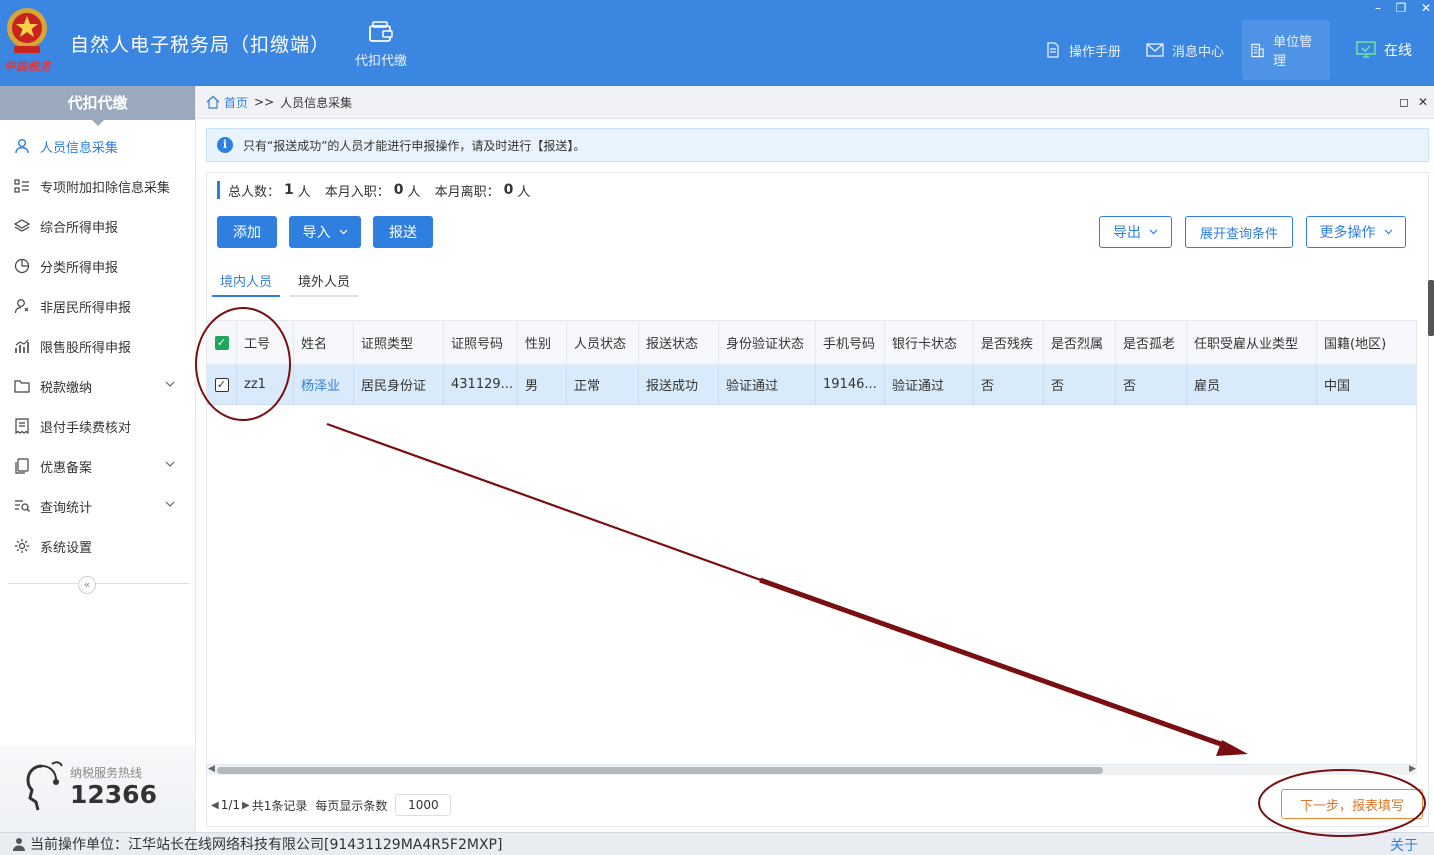  What do you see at coordinates (1293, 52) in the screenshot?
I see `unit-management-label: 单位管理` at bounding box center [1293, 52].